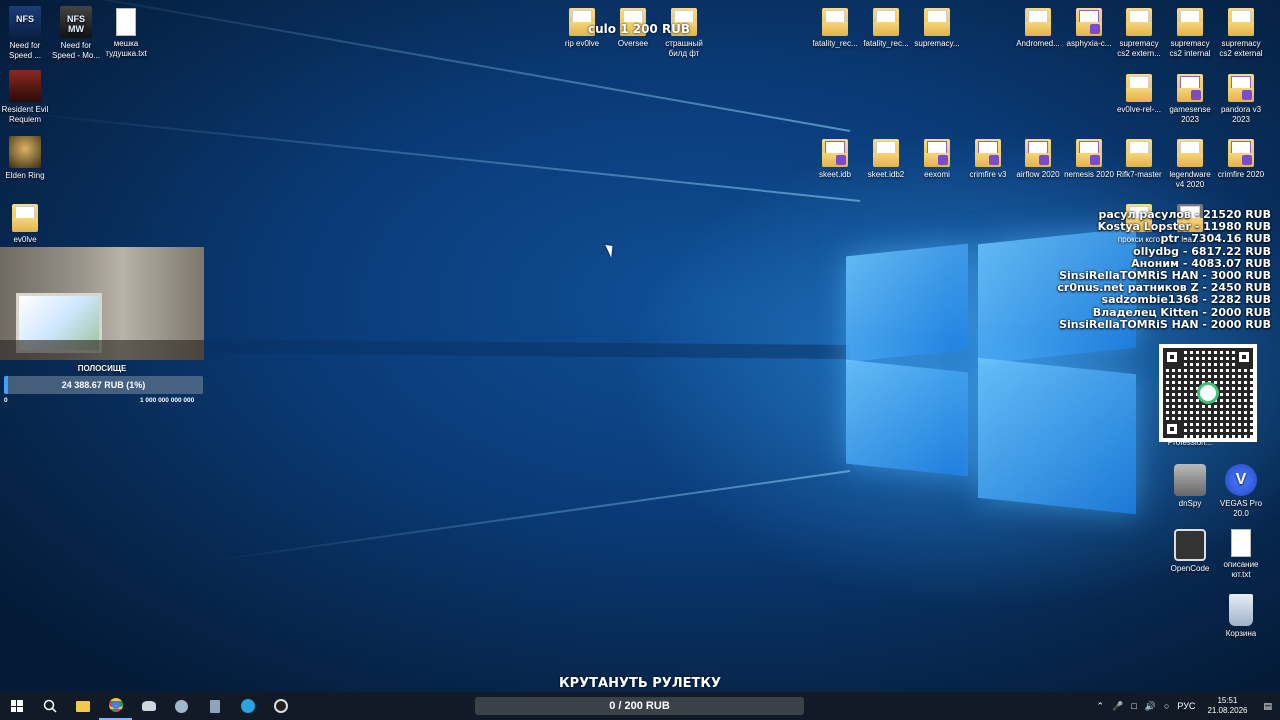 The height and width of the screenshot is (720, 1280). I want to click on desktop-folder: supremacy cs2 internal, so click(1190, 33).